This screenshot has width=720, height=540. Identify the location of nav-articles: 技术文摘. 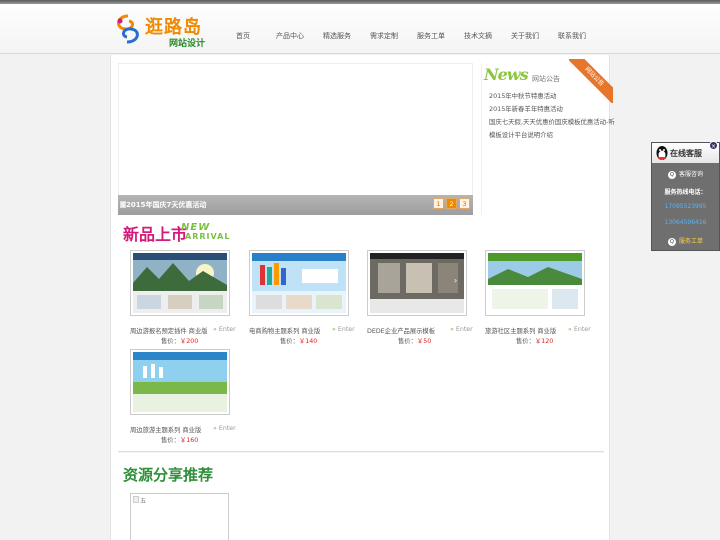
(478, 36).